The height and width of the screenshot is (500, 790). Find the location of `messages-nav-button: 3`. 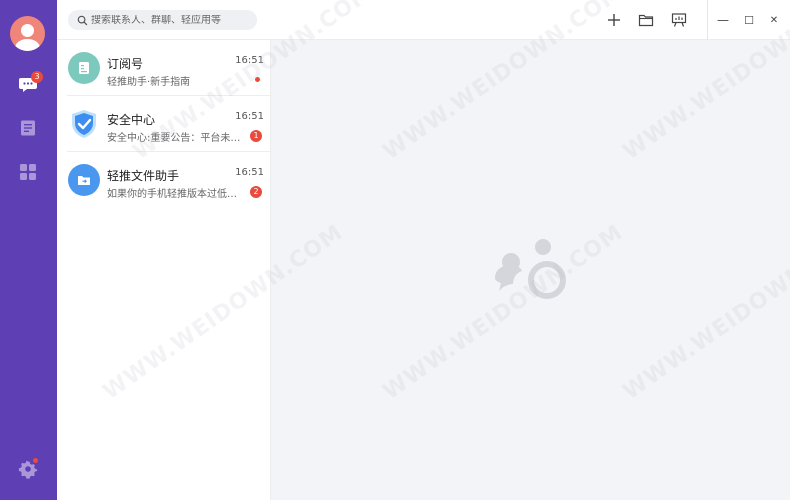

messages-nav-button: 3 is located at coordinates (30, 83).